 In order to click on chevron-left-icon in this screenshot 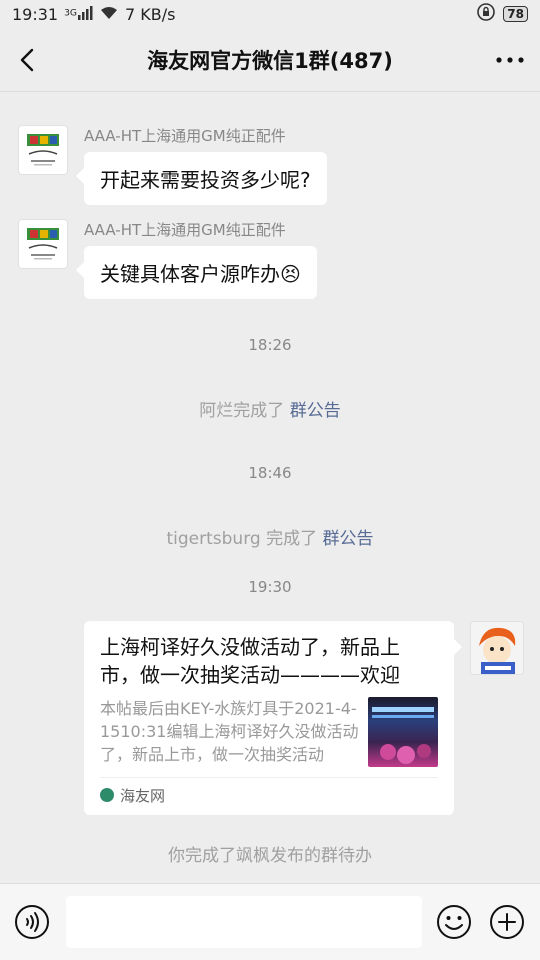, I will do `click(27, 60)`.